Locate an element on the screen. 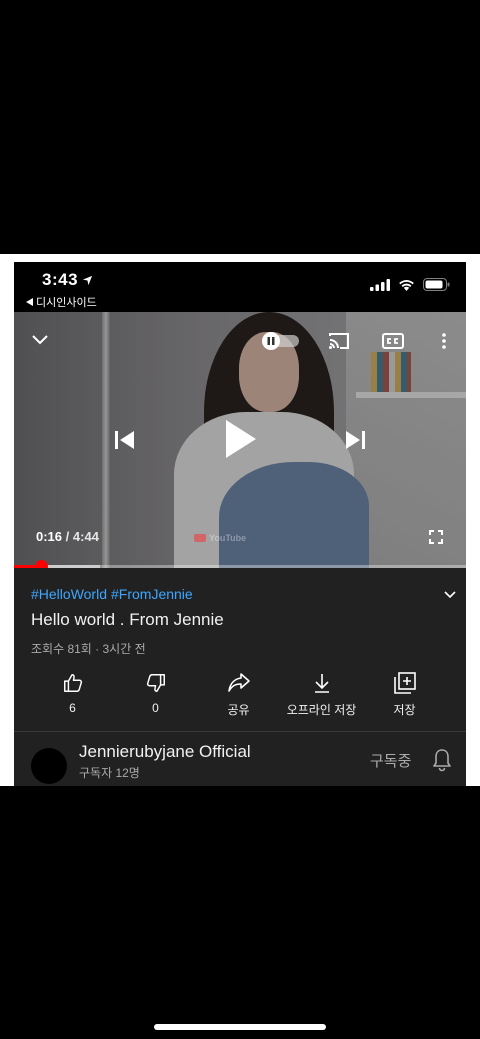 The image size is (480, 1039). youtube-logo-icon is located at coordinates (200, 538).